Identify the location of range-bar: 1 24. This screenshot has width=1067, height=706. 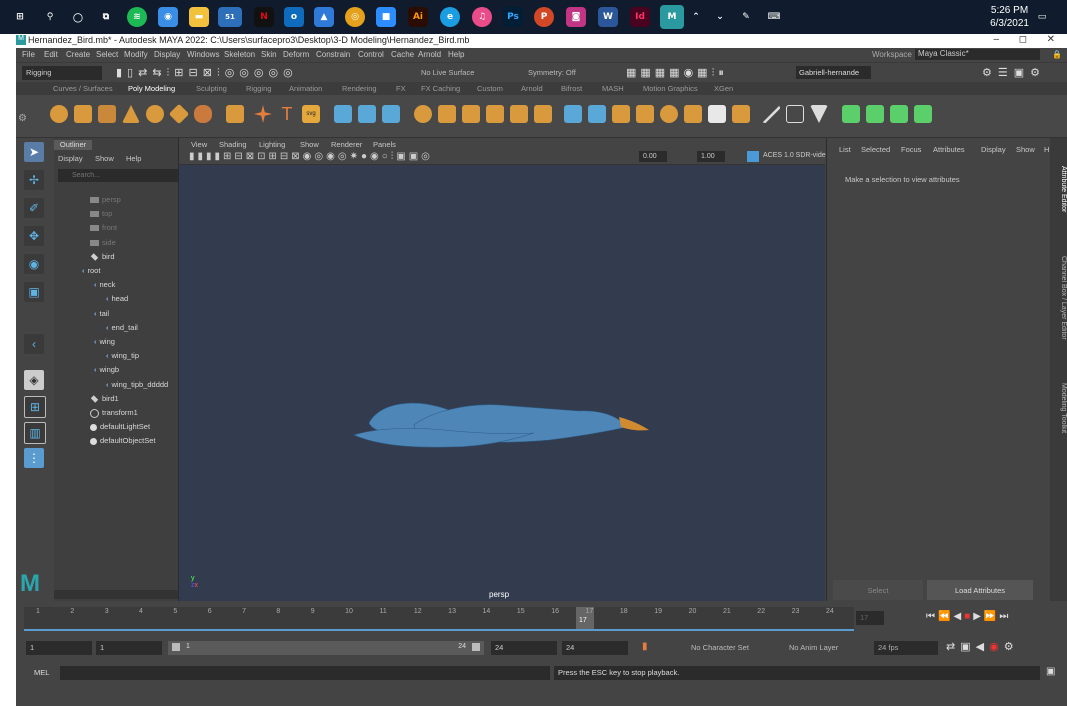
(326, 648).